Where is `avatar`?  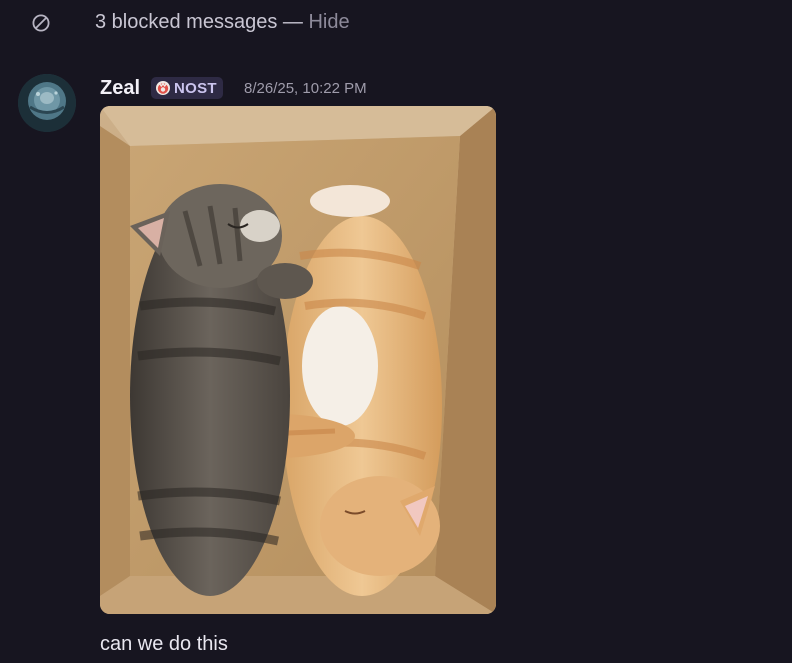
avatar is located at coordinates (47, 103).